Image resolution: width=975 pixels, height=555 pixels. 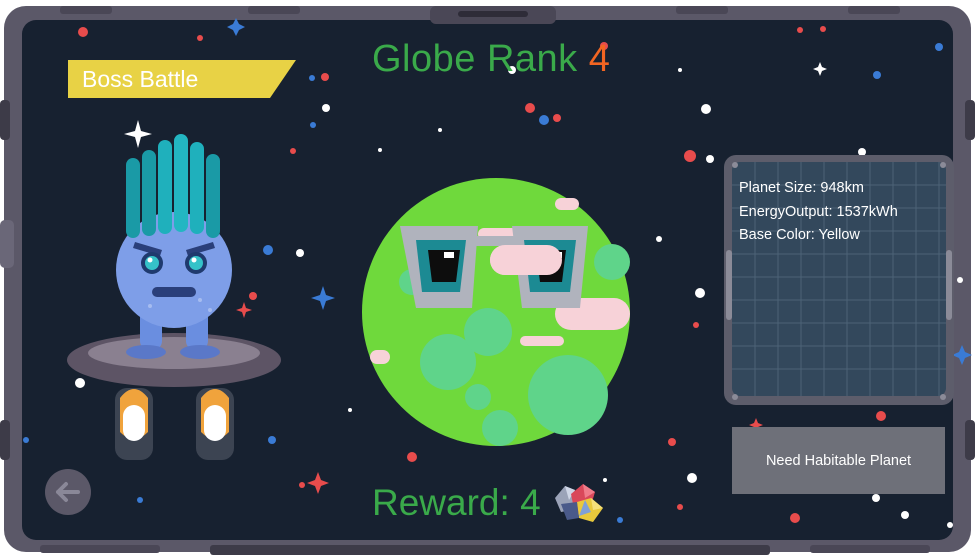 I want to click on reward-text: Reward: 4, so click(x=456, y=503).